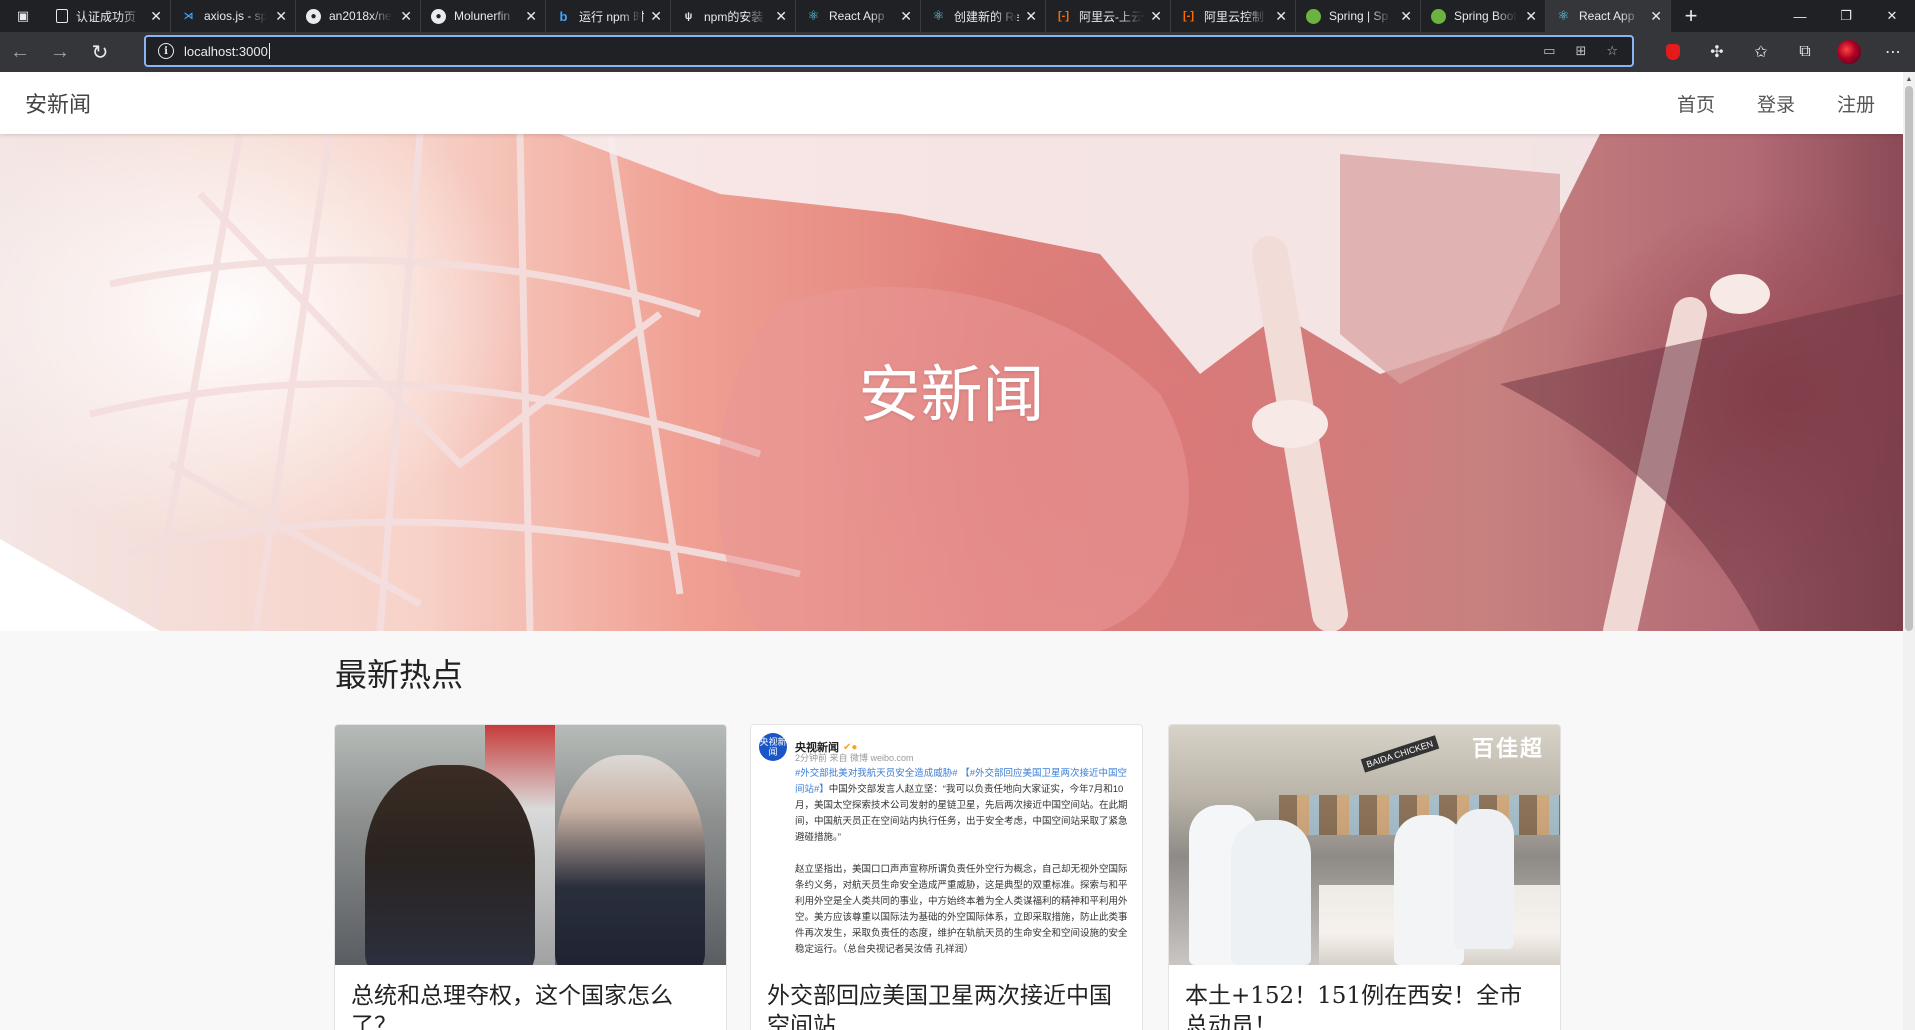  I want to click on section-heading: 最新热点, so click(399, 675).